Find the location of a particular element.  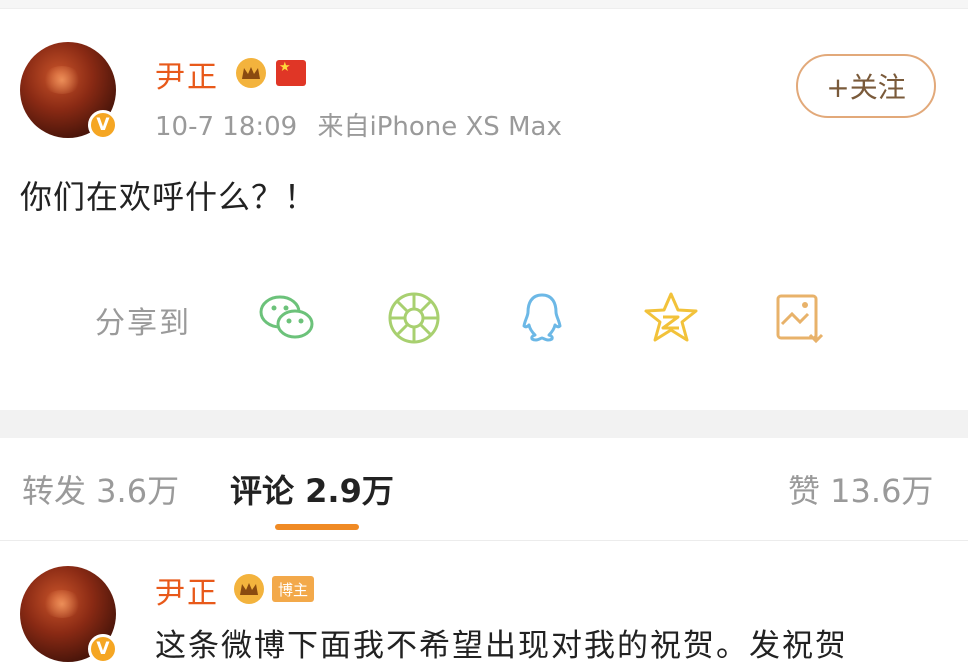

wechat-icon is located at coordinates (286, 318).